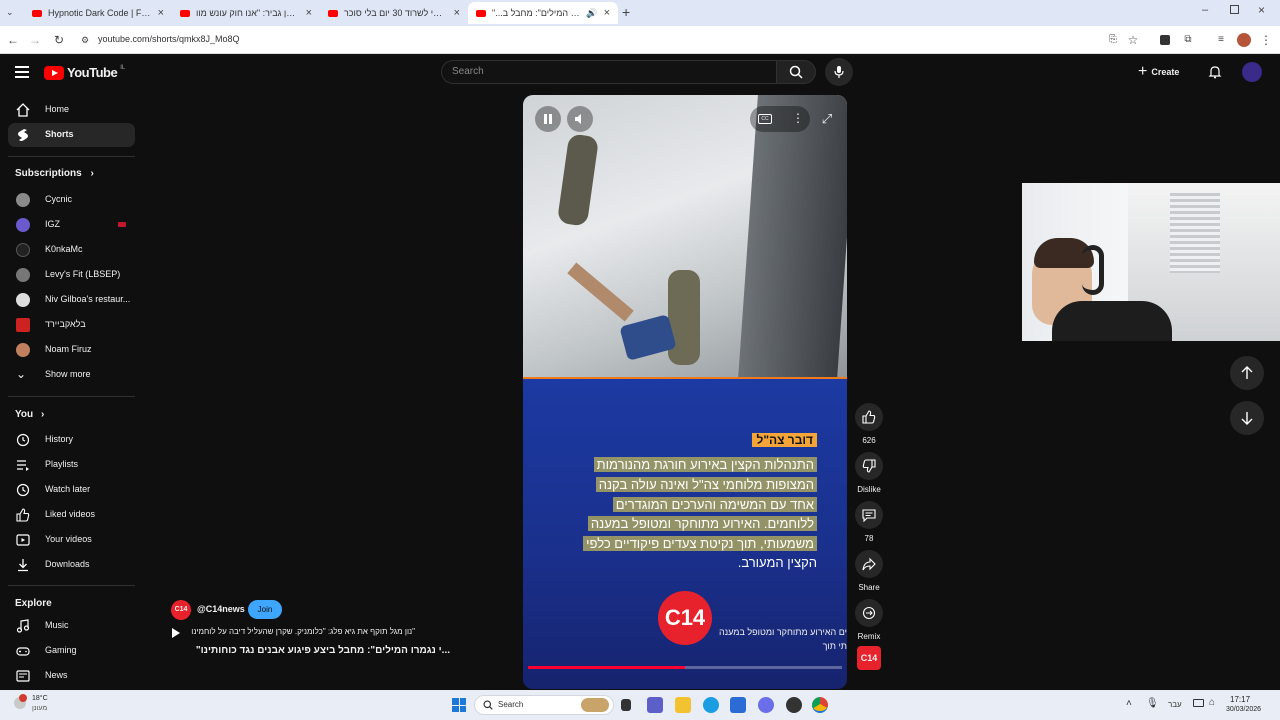 This screenshot has width=1280, height=720. Describe the element at coordinates (1244, 40) in the screenshot. I see `profile-avatar` at that location.